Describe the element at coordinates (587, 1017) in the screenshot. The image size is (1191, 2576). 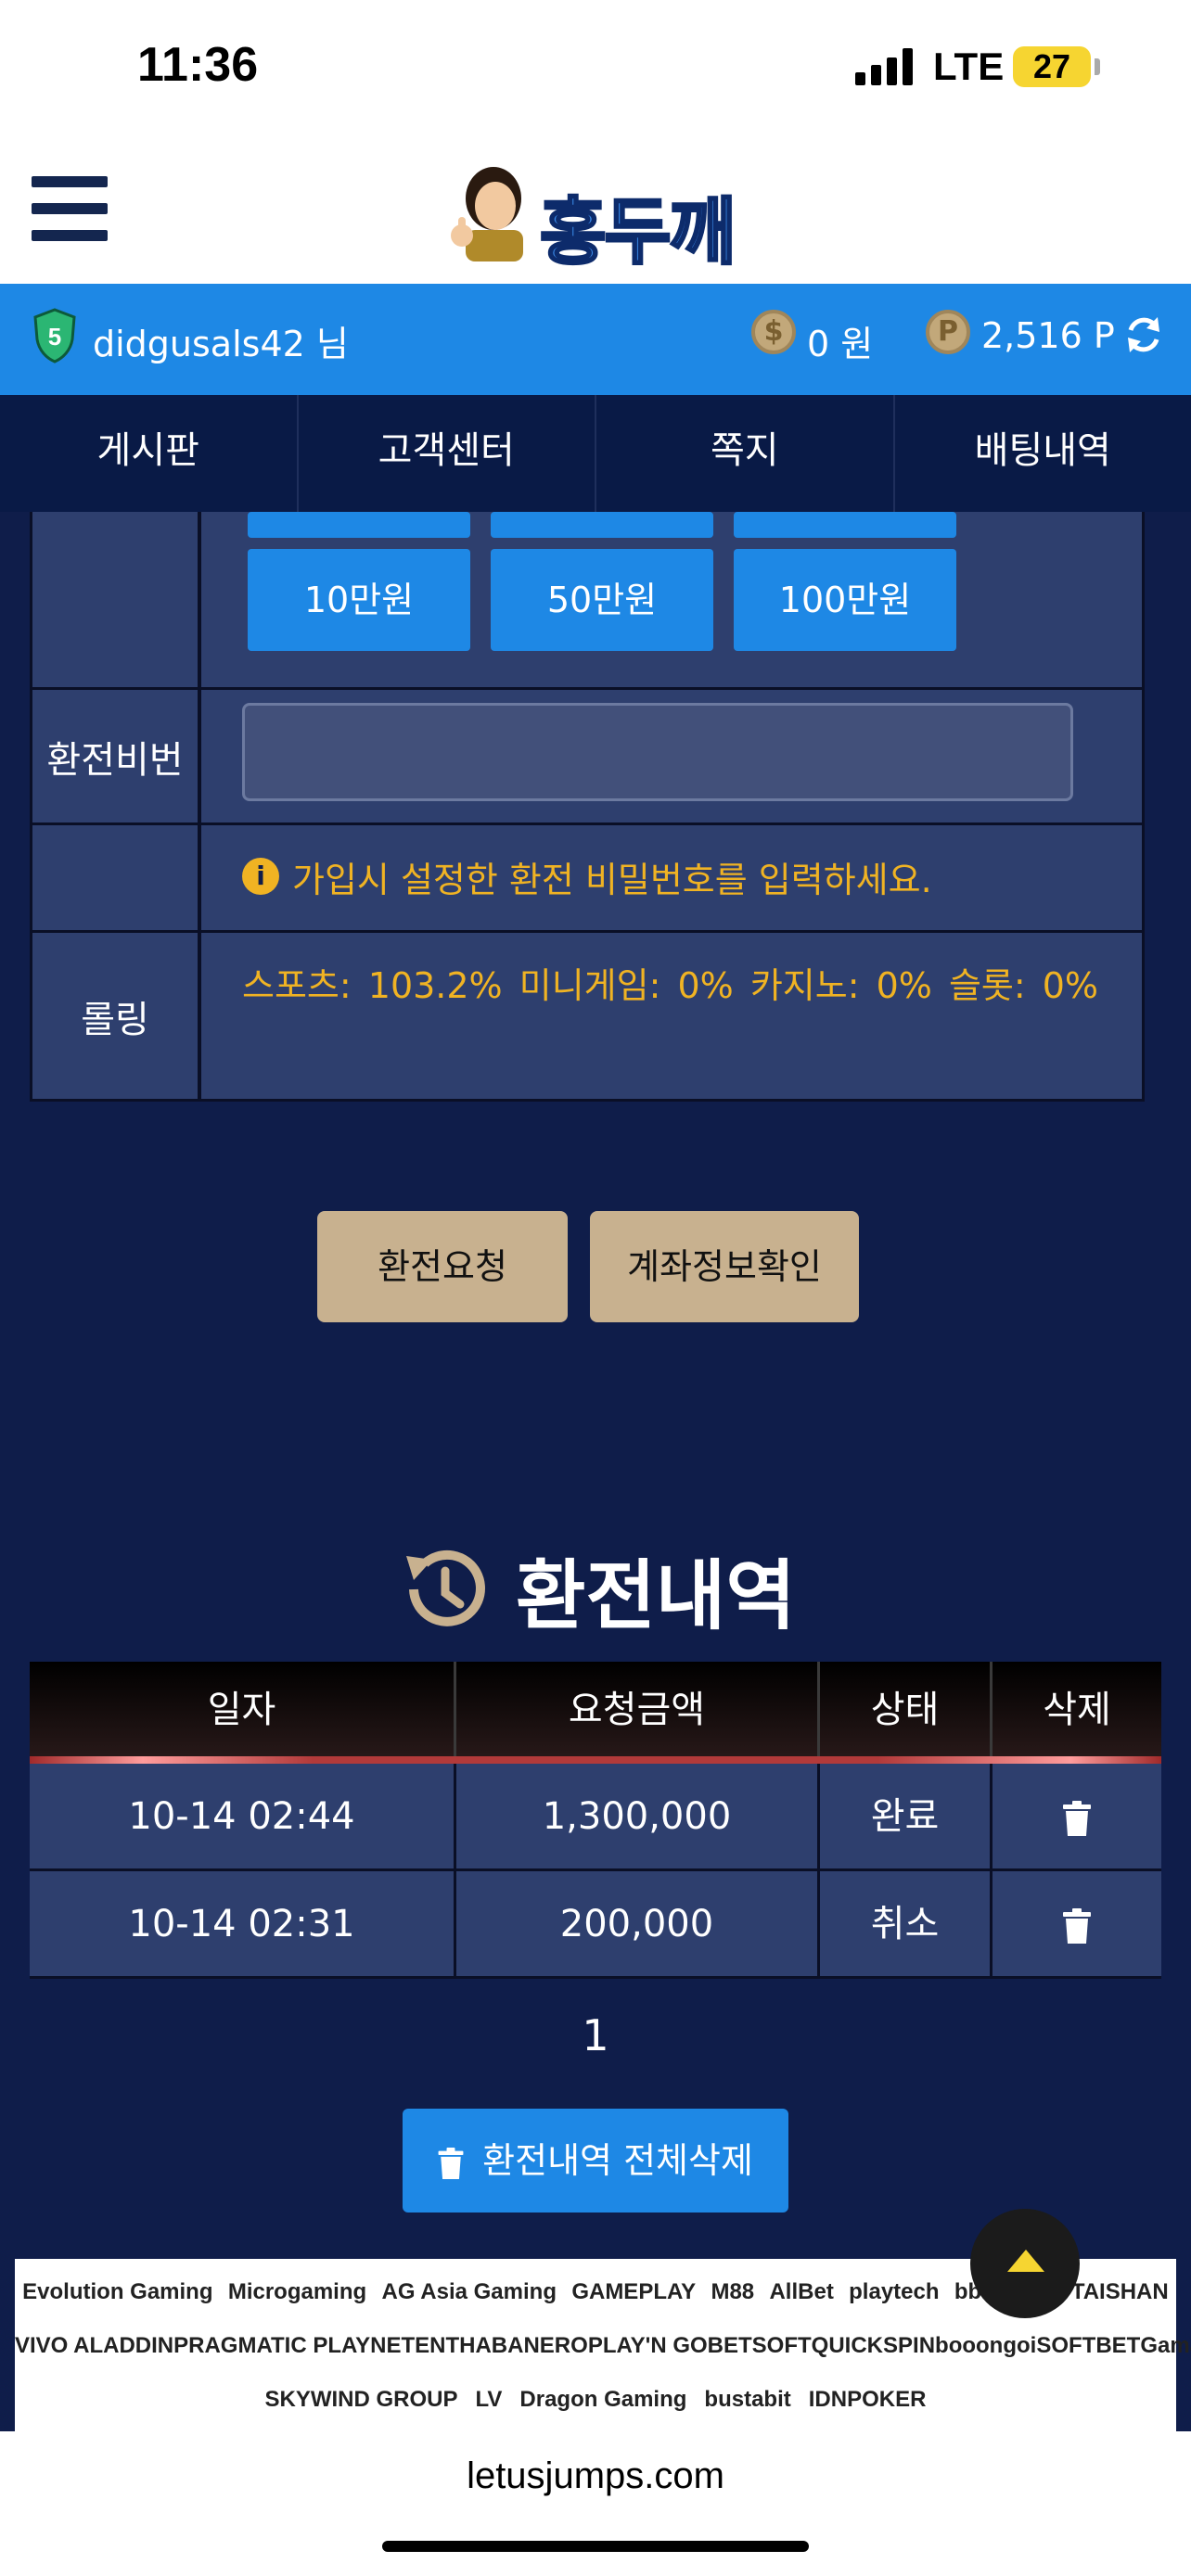
I see `rolling-row: 롤링 스포츠: 103.2% 미니게임: 0% 카지노: 0% 슬롯: 0%` at that location.